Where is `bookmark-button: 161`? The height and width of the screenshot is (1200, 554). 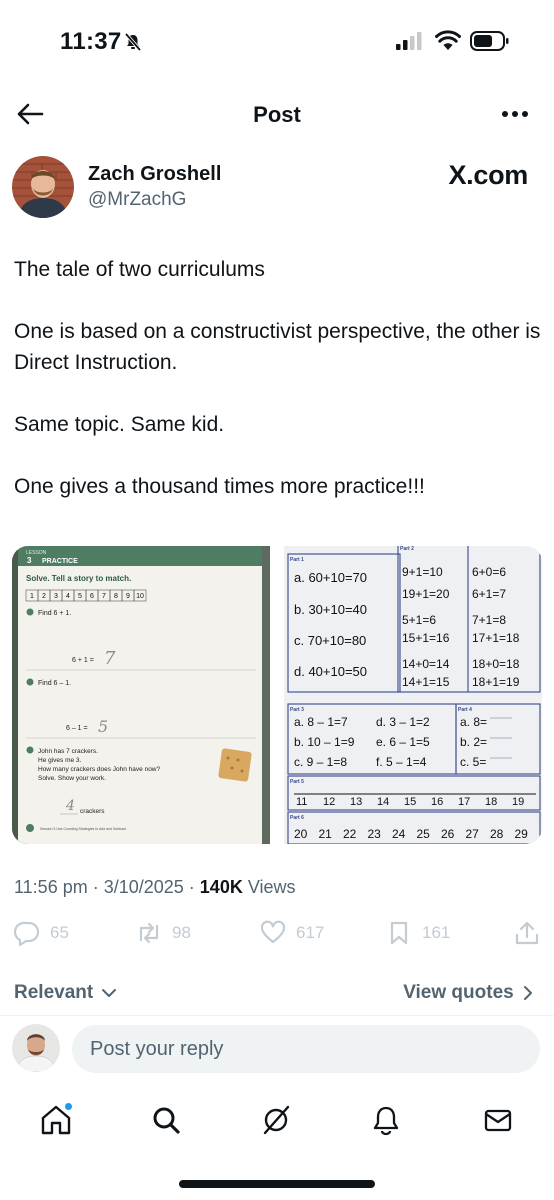
bookmark-button: 161 is located at coordinates (418, 933).